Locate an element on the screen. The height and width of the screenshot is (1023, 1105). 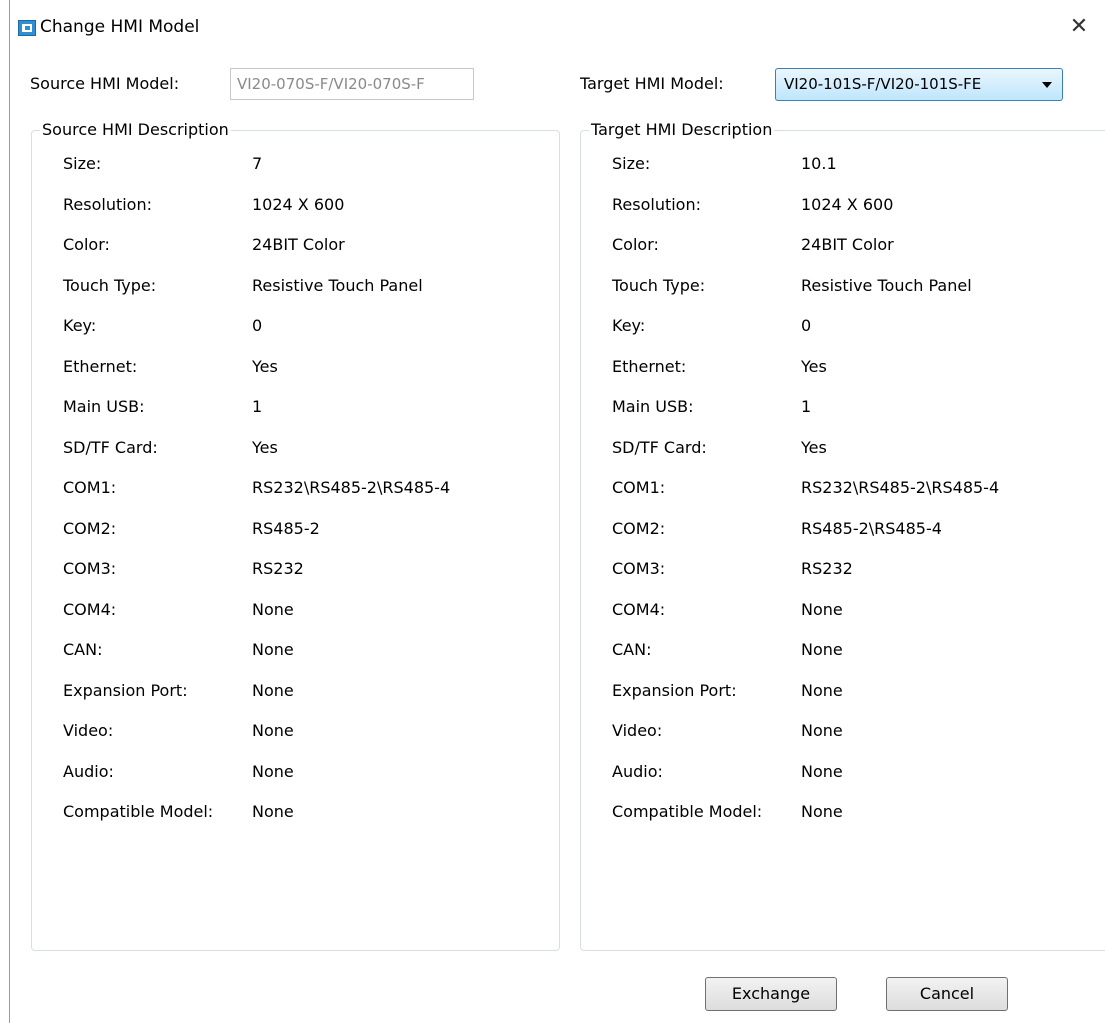
source-row-value: RS232\RS485-2\RS485-4 is located at coordinates (351, 487).